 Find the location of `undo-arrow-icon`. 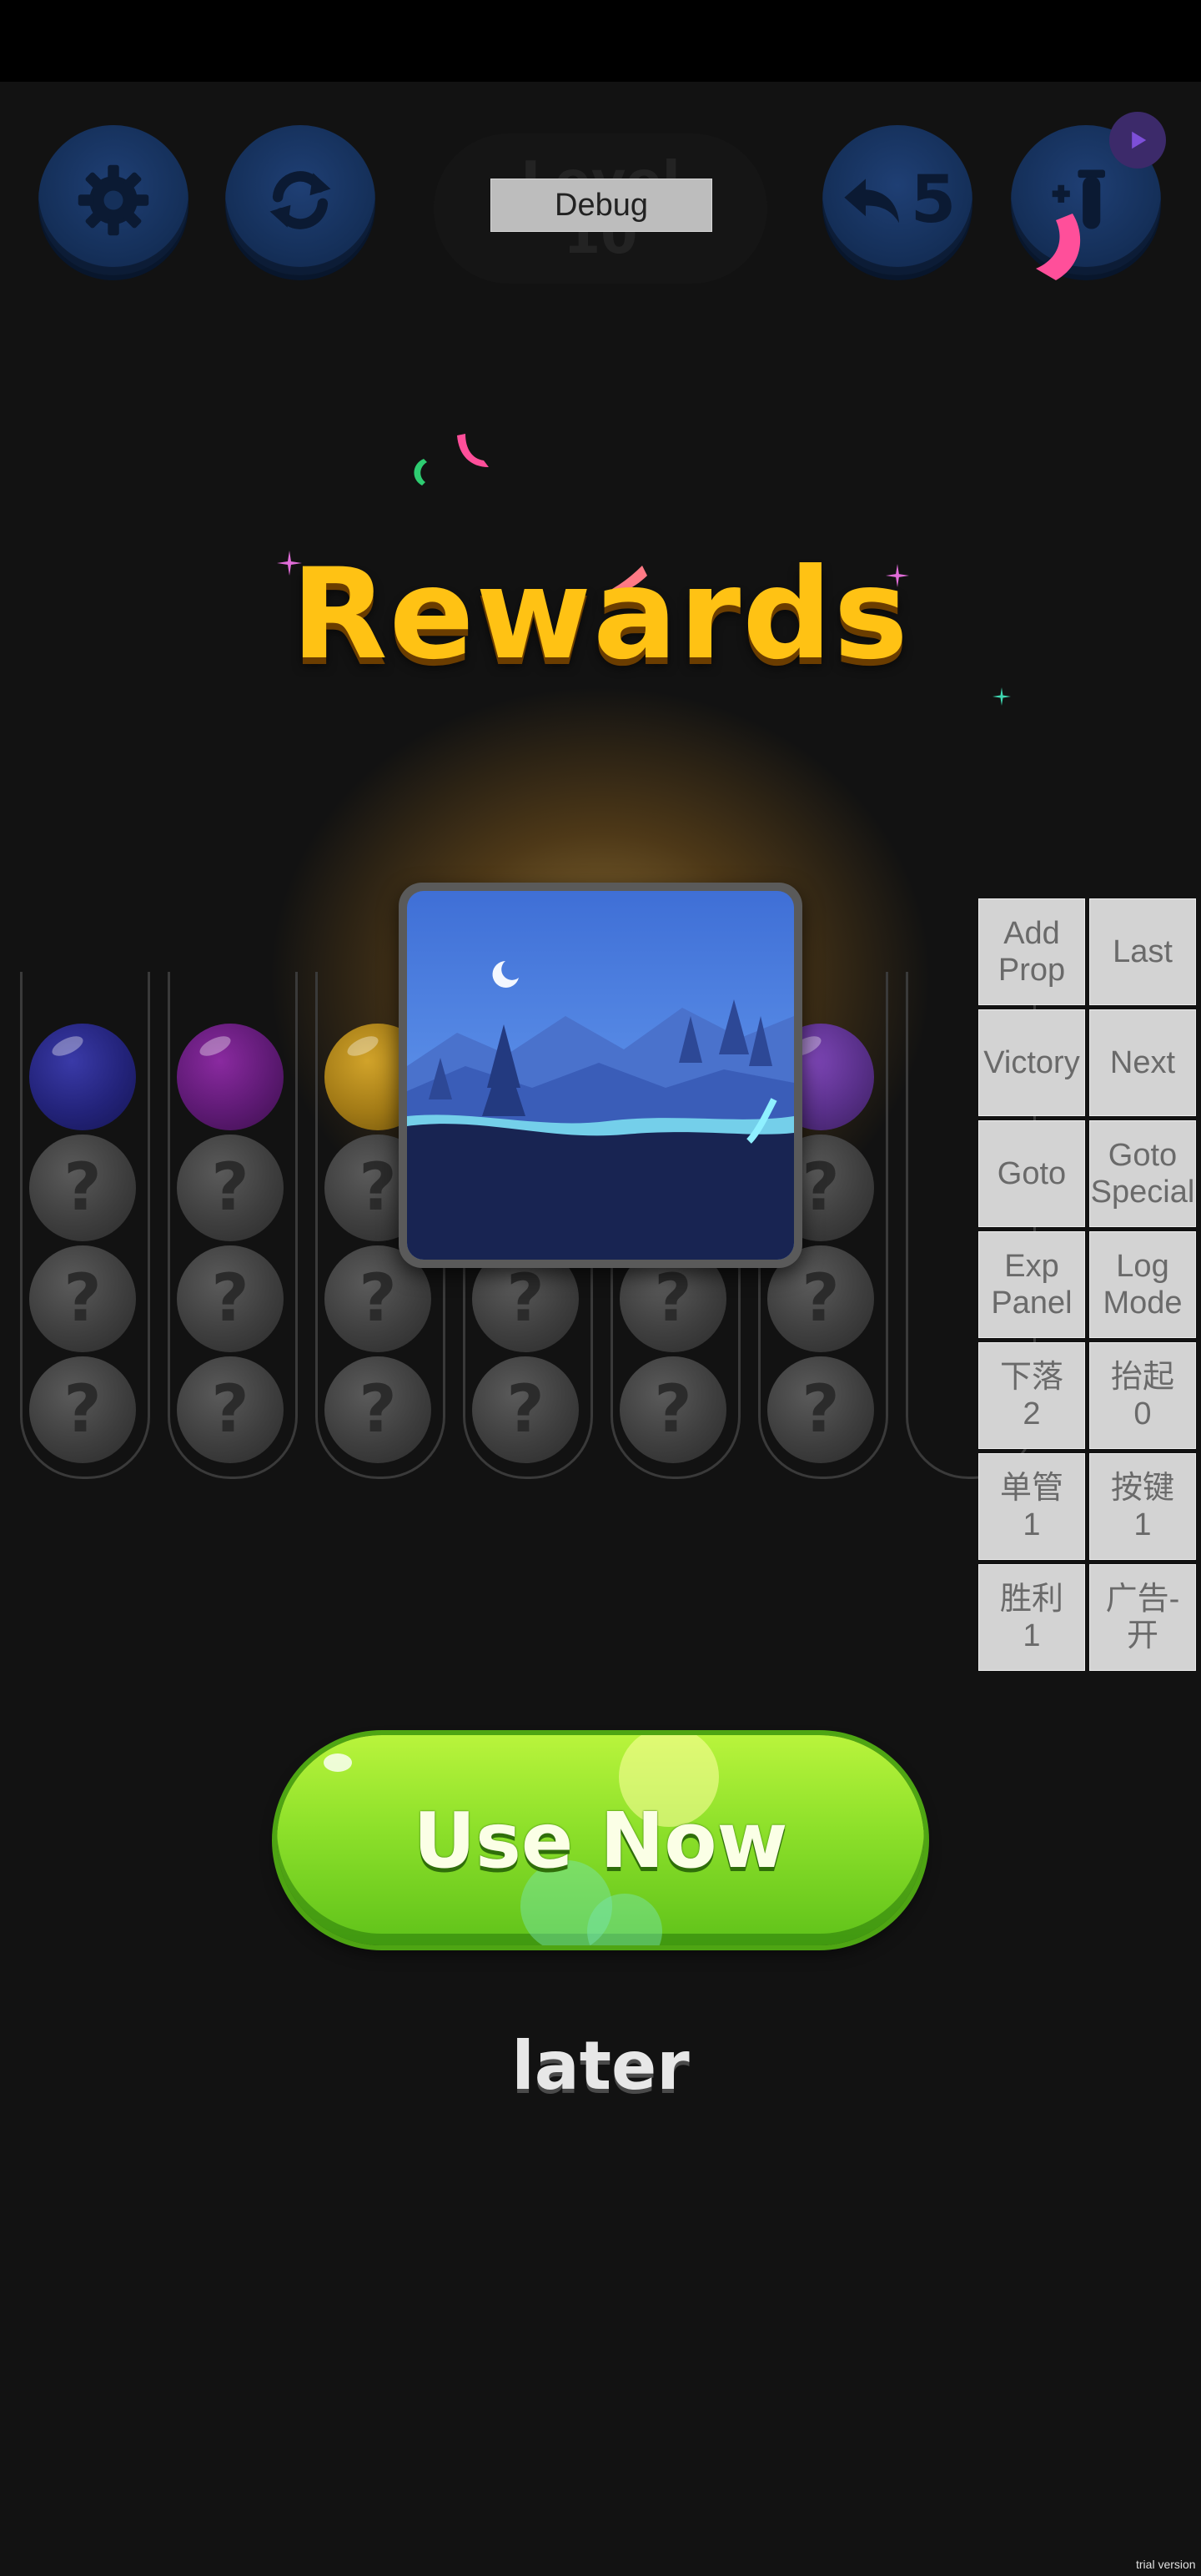

undo-arrow-icon is located at coordinates (872, 201).